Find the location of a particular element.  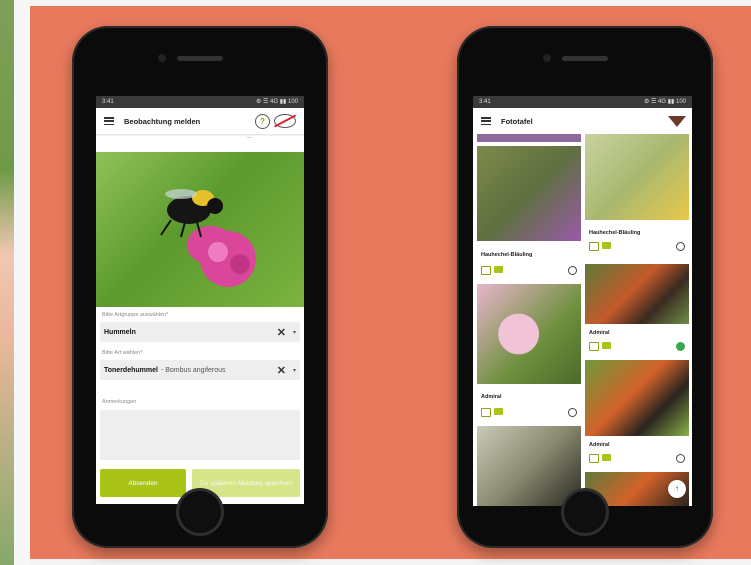

group-value: Hummeln is located at coordinates (120, 332).